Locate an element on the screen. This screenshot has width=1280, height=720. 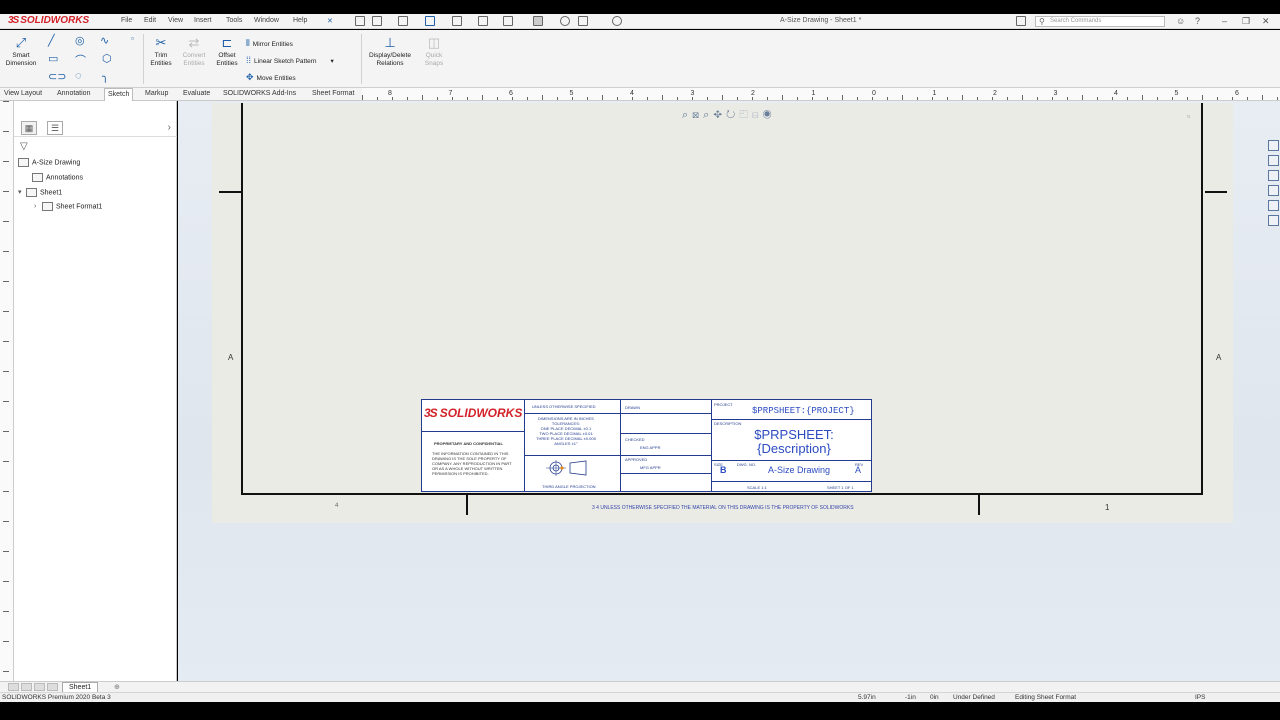
save-icon is located at coordinates (430, 21).